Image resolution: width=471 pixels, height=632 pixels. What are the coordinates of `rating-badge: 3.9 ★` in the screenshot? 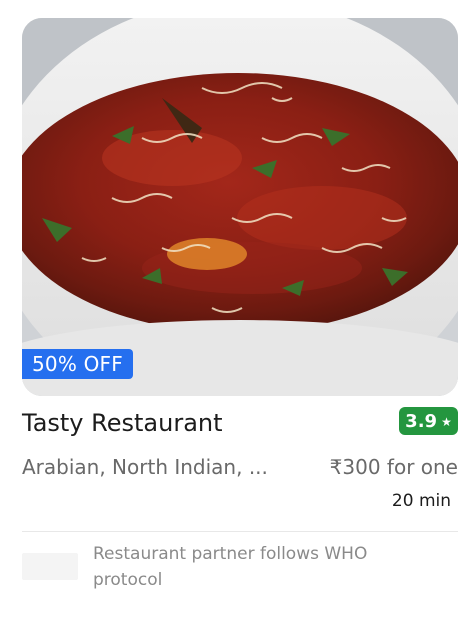 It's located at (428, 421).